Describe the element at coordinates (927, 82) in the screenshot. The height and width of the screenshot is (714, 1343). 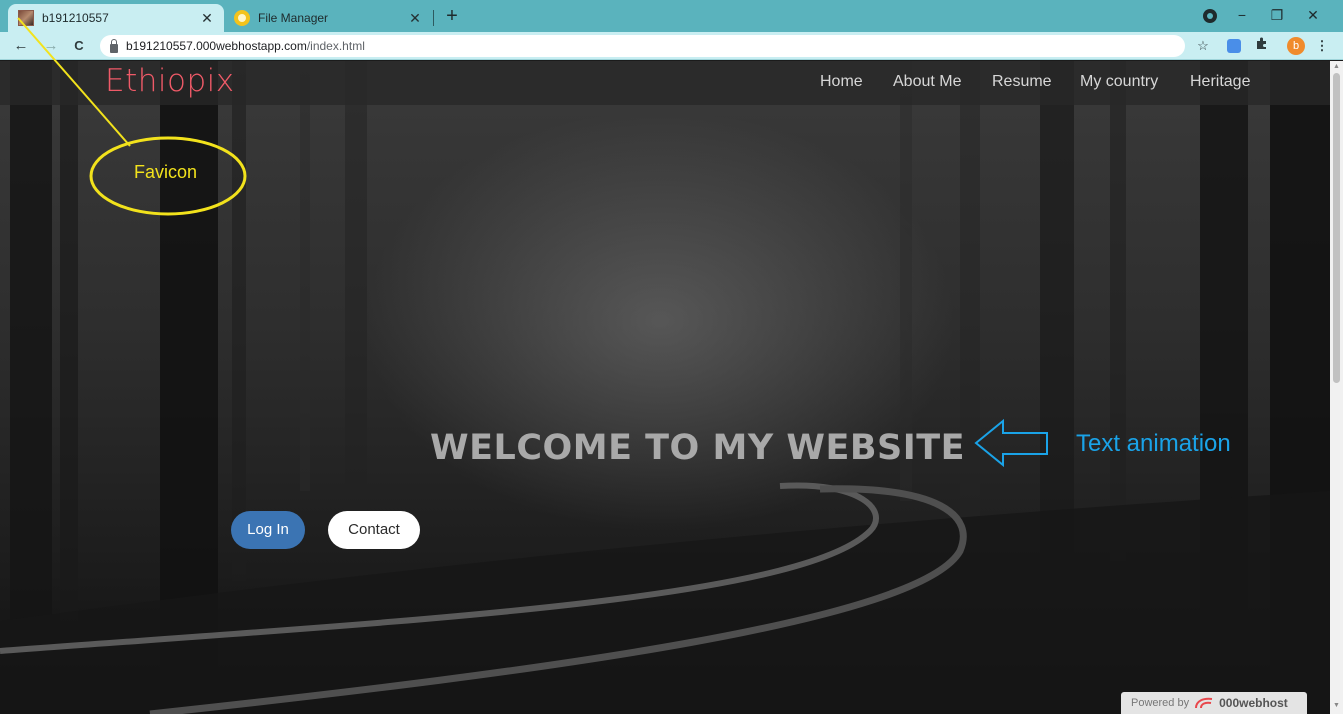
I see `nav-about-me: About Me` at that location.